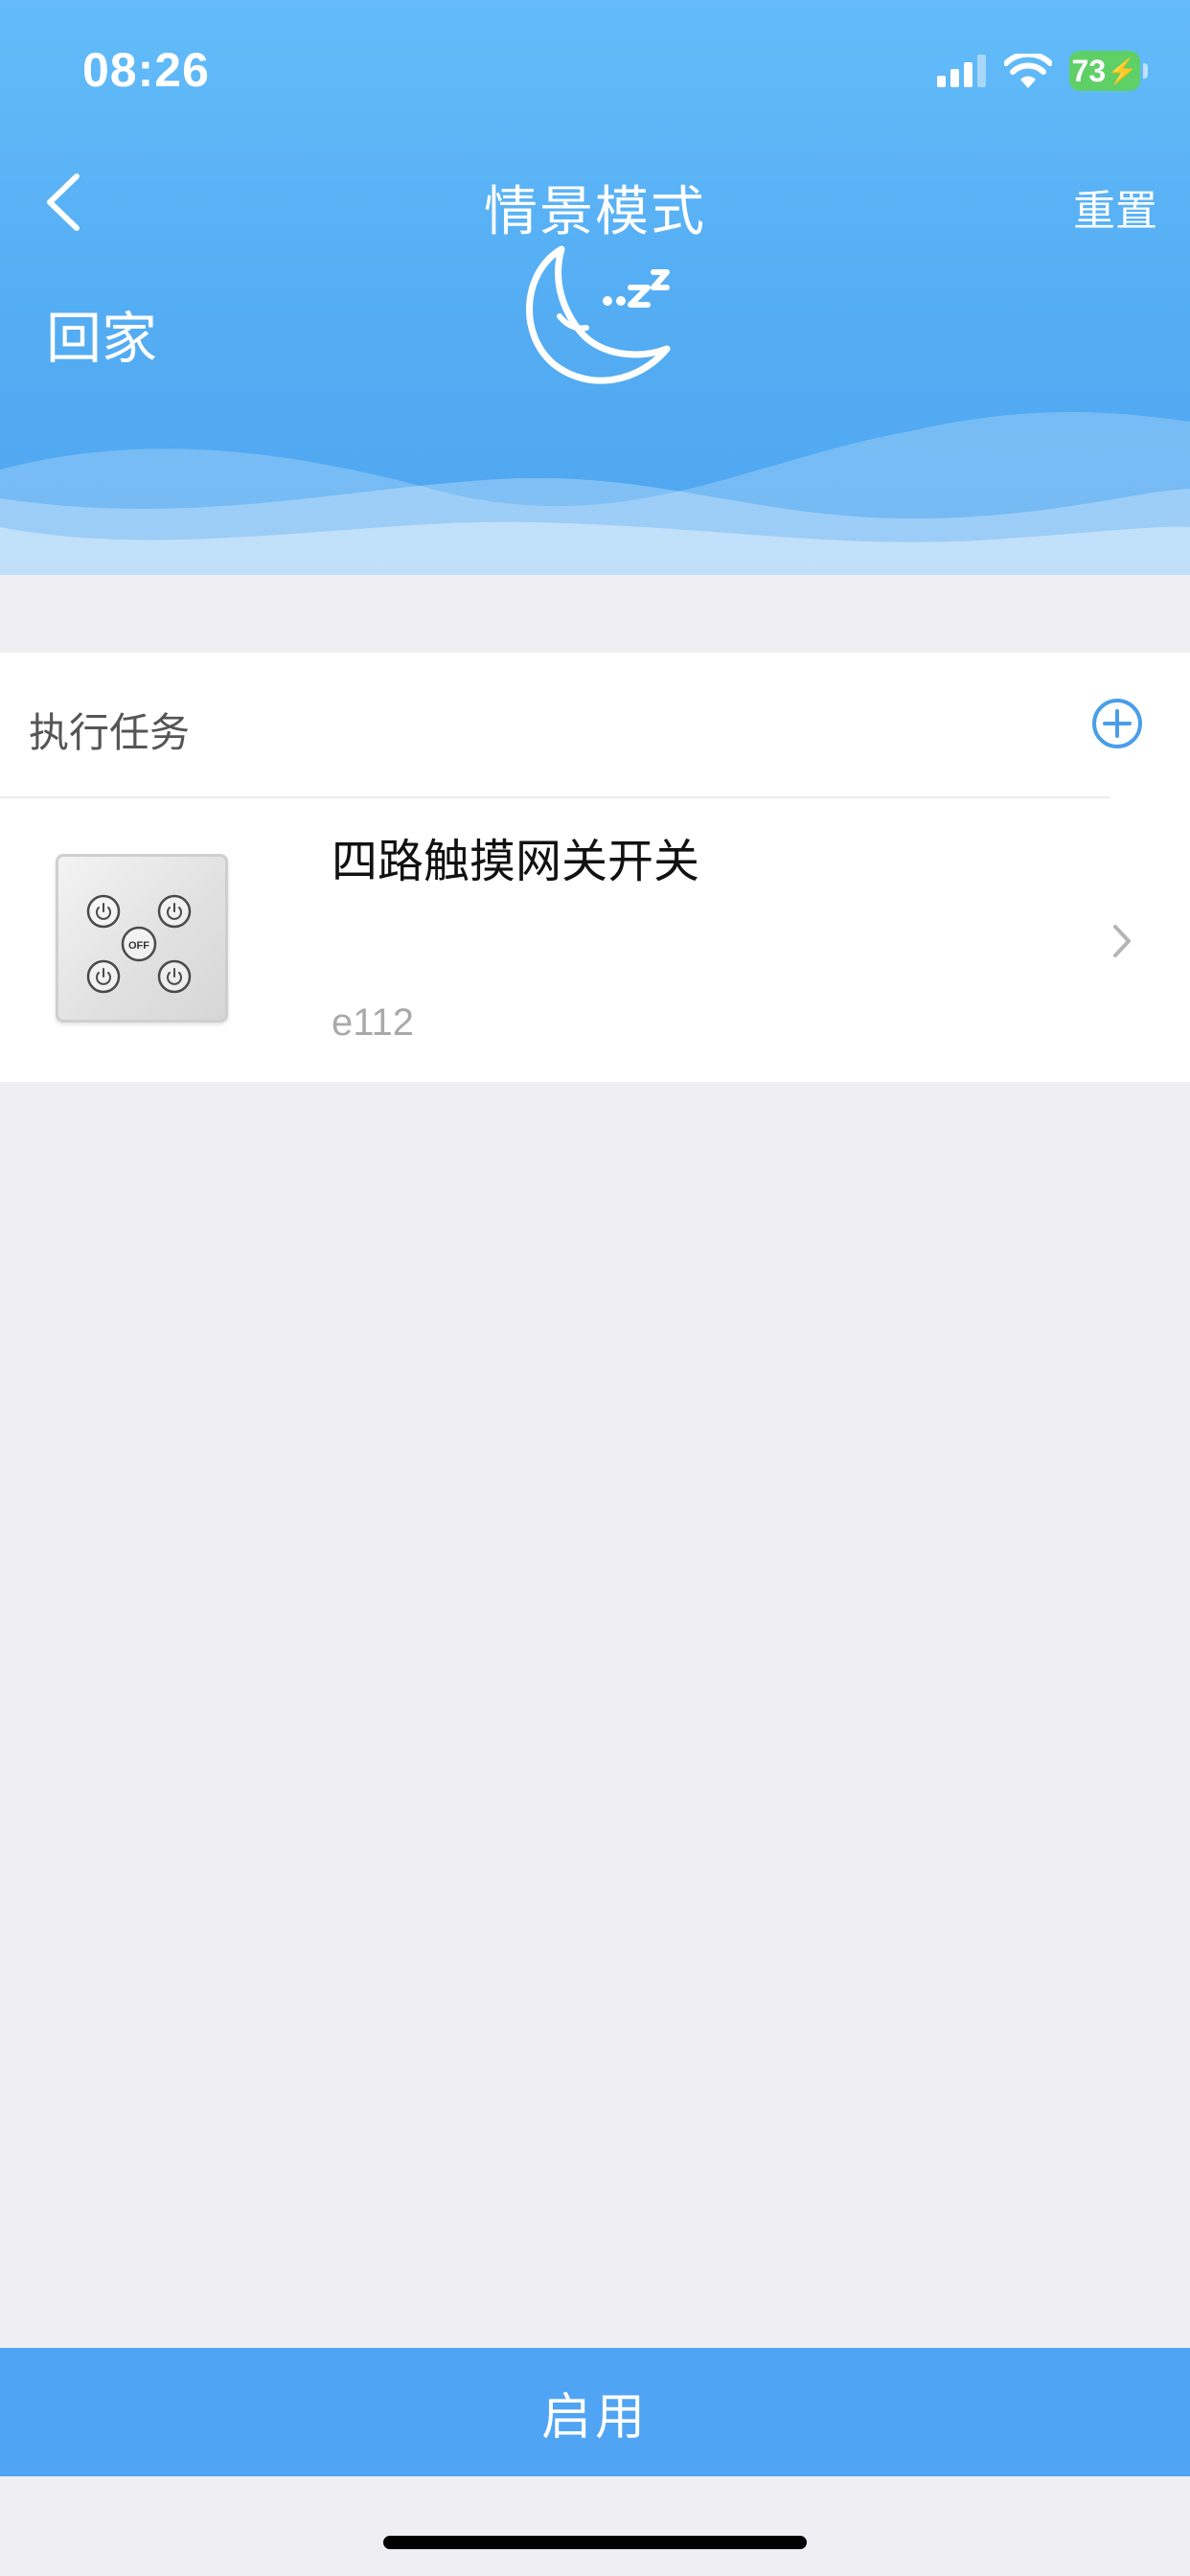  I want to click on add-circle-icon, so click(1117, 723).